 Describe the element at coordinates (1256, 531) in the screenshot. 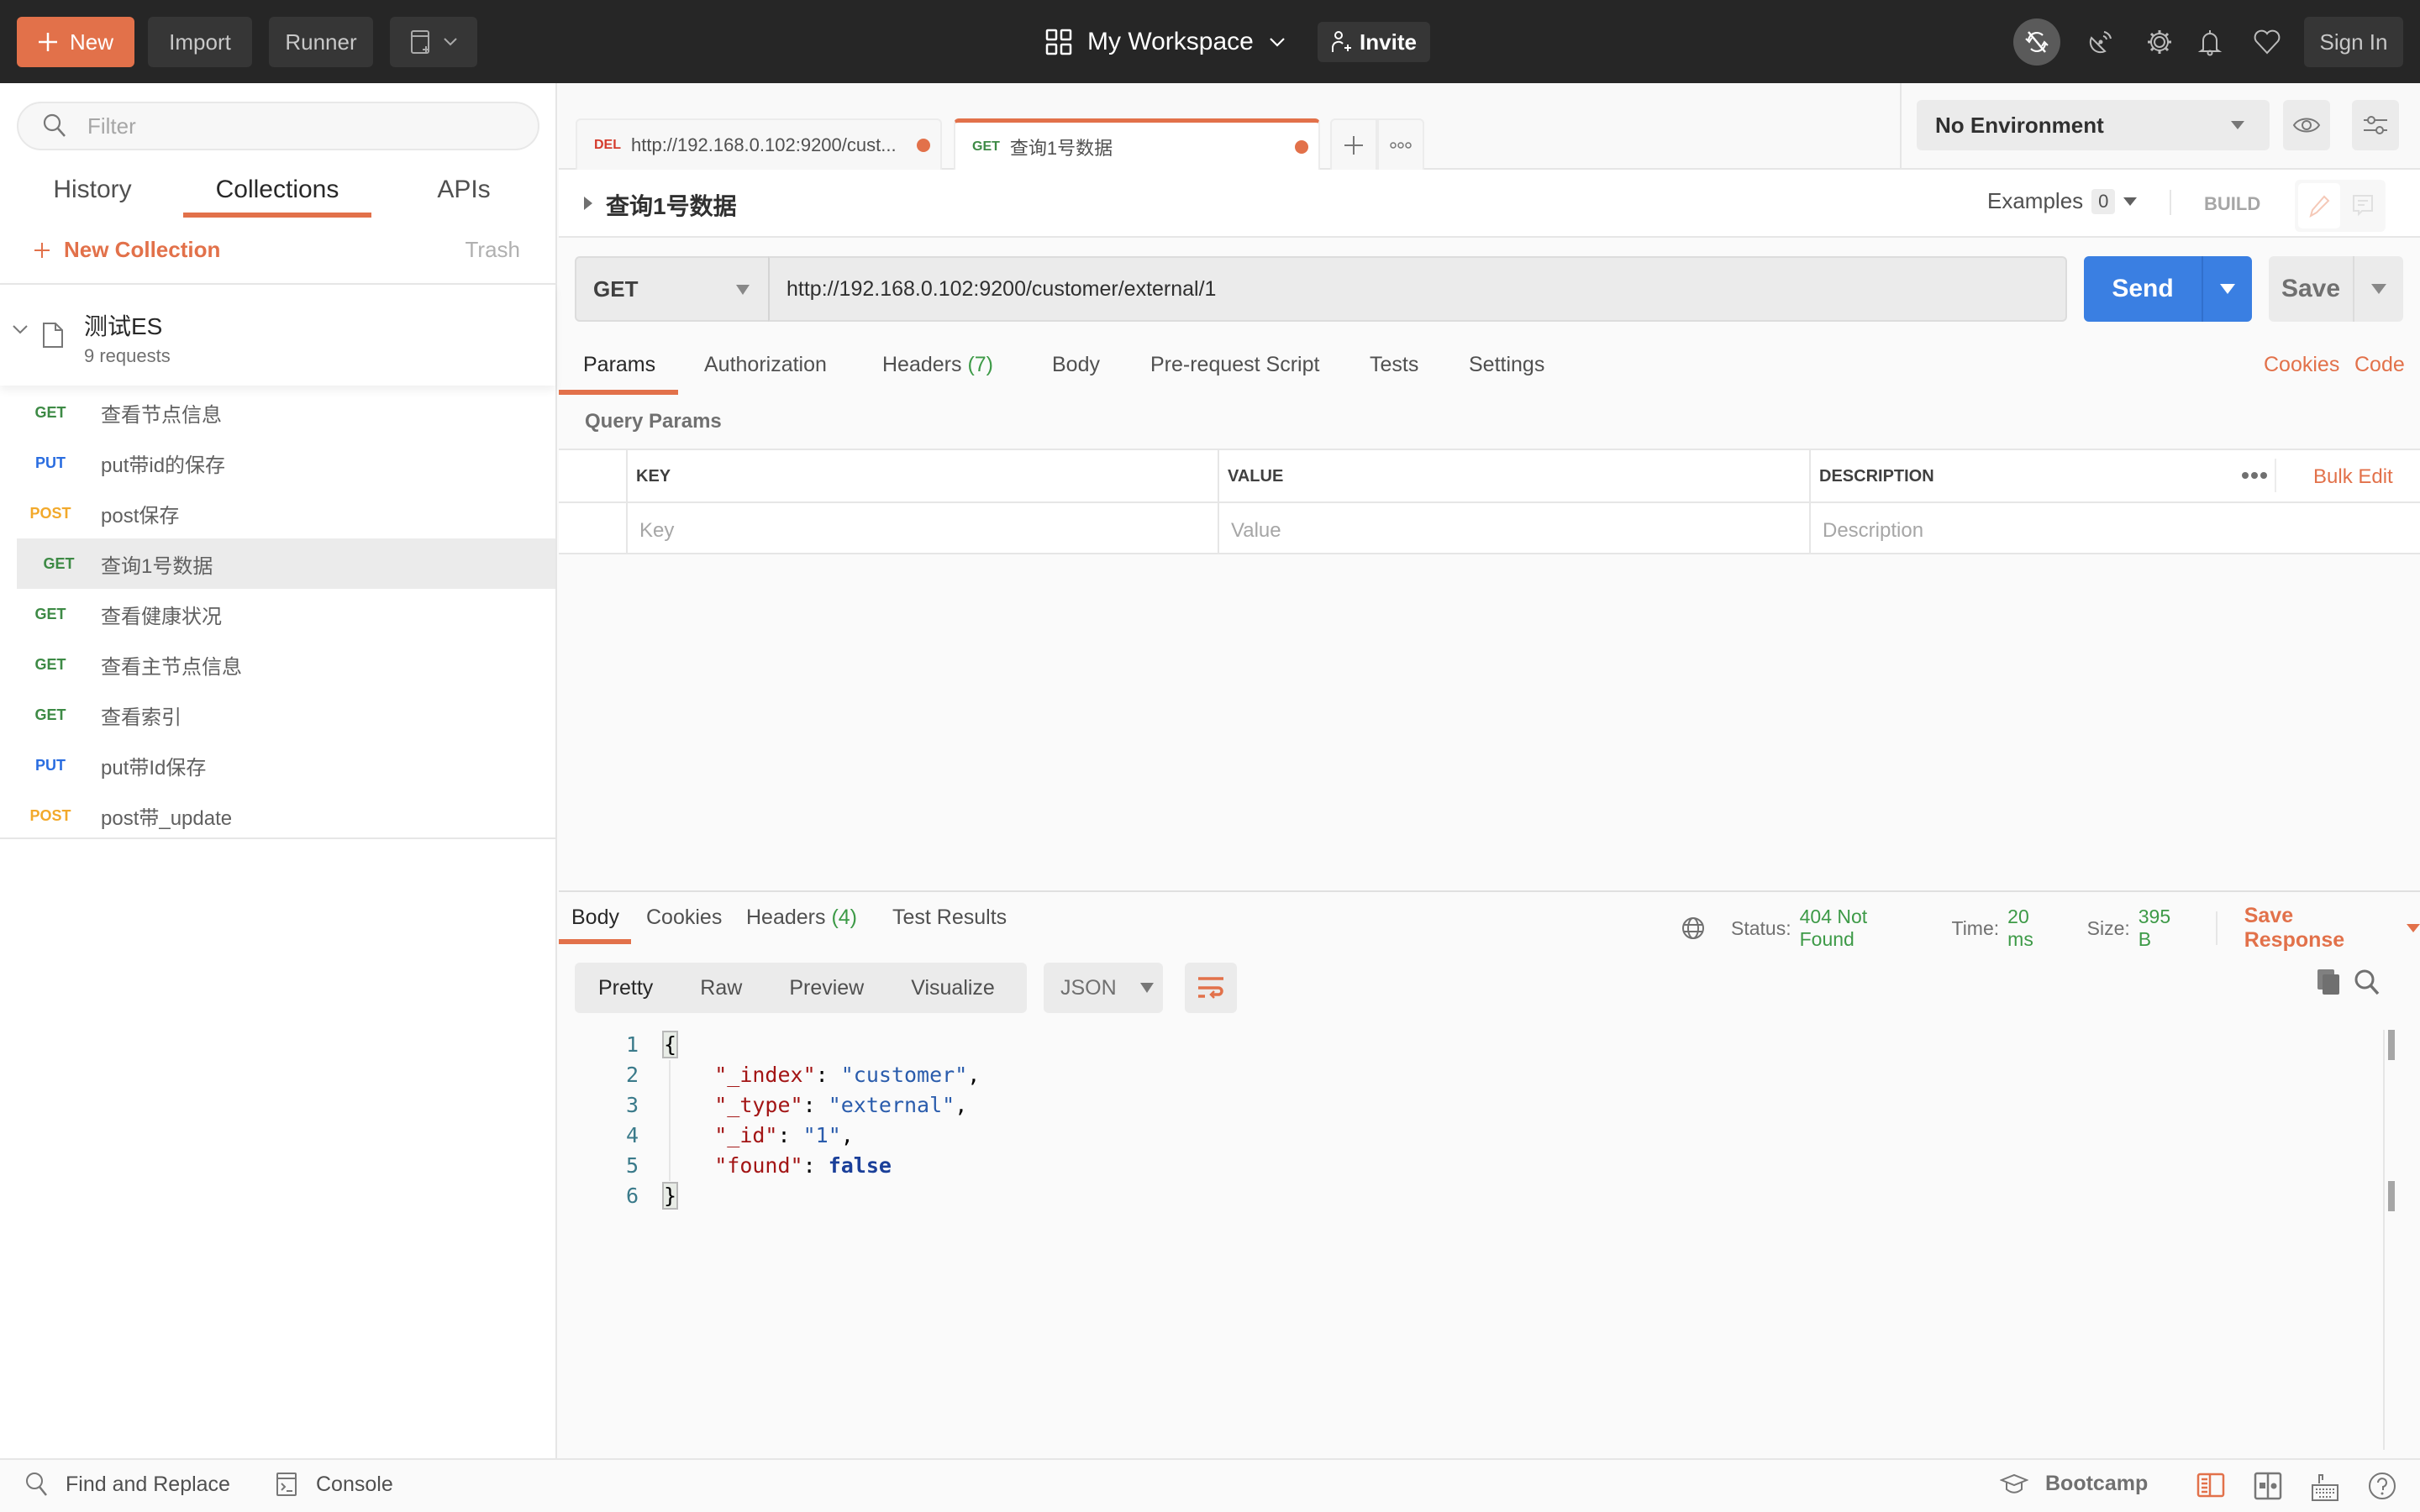

I see `value-input: Value` at that location.